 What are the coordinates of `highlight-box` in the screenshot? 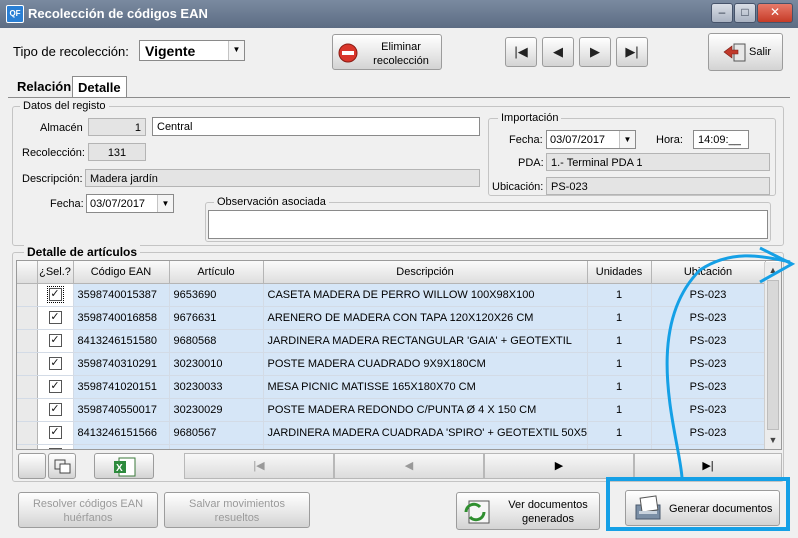 It's located at (698, 504).